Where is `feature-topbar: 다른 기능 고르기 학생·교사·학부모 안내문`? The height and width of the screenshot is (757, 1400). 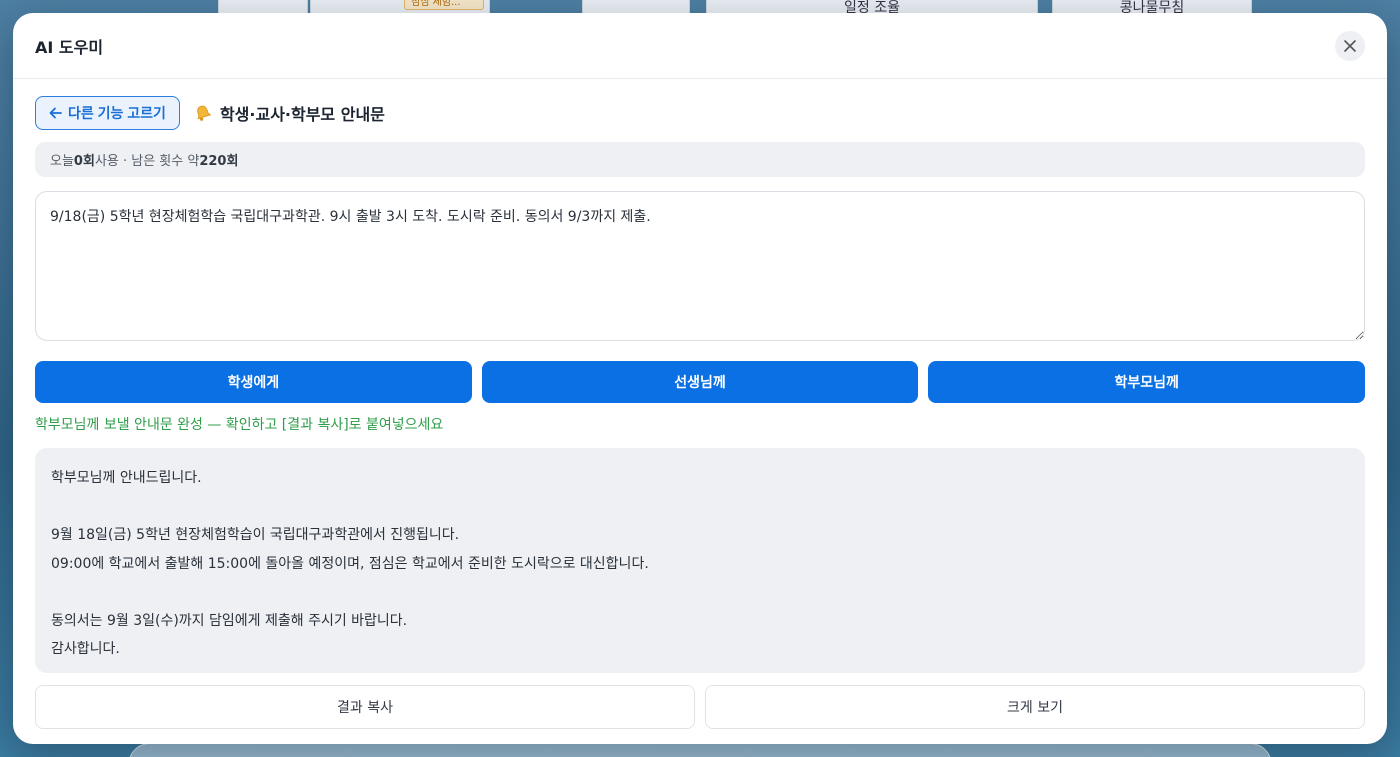 feature-topbar: 다른 기능 고르기 학생·교사·학부모 안내문 is located at coordinates (700, 113).